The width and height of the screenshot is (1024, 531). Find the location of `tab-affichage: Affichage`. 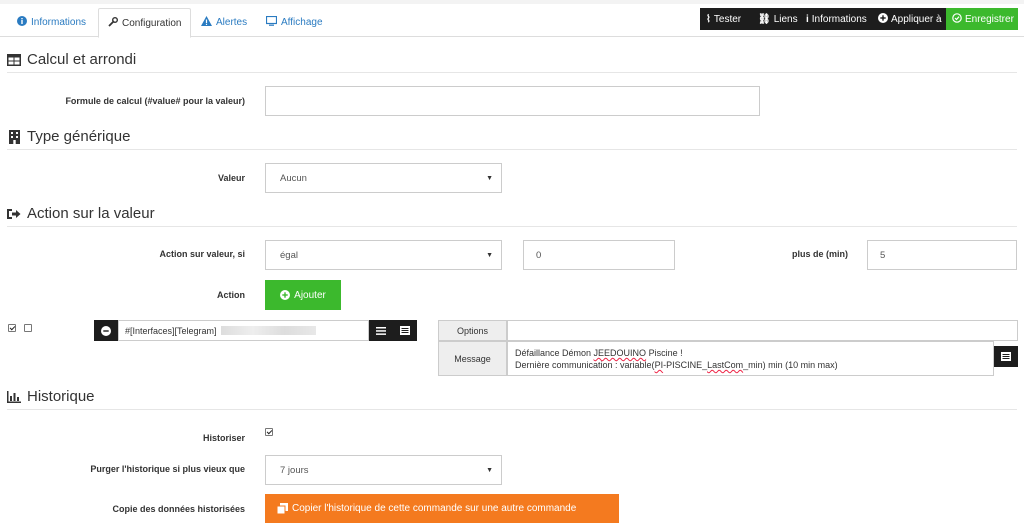

tab-affichage: Affichage is located at coordinates (294, 22).